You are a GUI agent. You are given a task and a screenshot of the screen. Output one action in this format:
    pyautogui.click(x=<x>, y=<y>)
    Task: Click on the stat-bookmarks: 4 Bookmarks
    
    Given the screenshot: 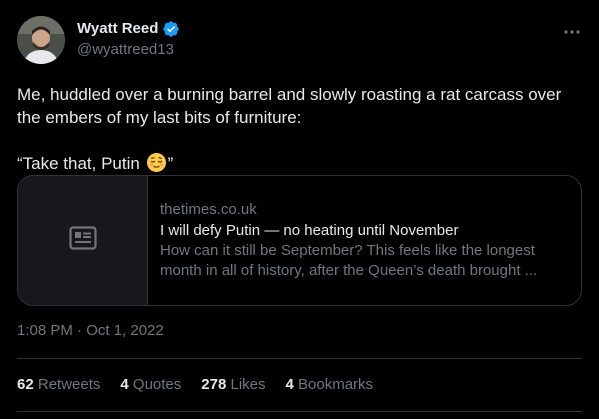 What is the action you would take?
    pyautogui.click(x=330, y=385)
    